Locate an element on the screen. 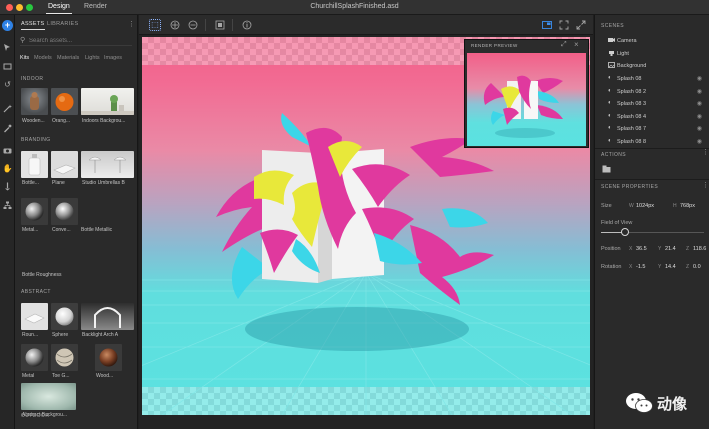  camera-icon is located at coordinates (7, 150).